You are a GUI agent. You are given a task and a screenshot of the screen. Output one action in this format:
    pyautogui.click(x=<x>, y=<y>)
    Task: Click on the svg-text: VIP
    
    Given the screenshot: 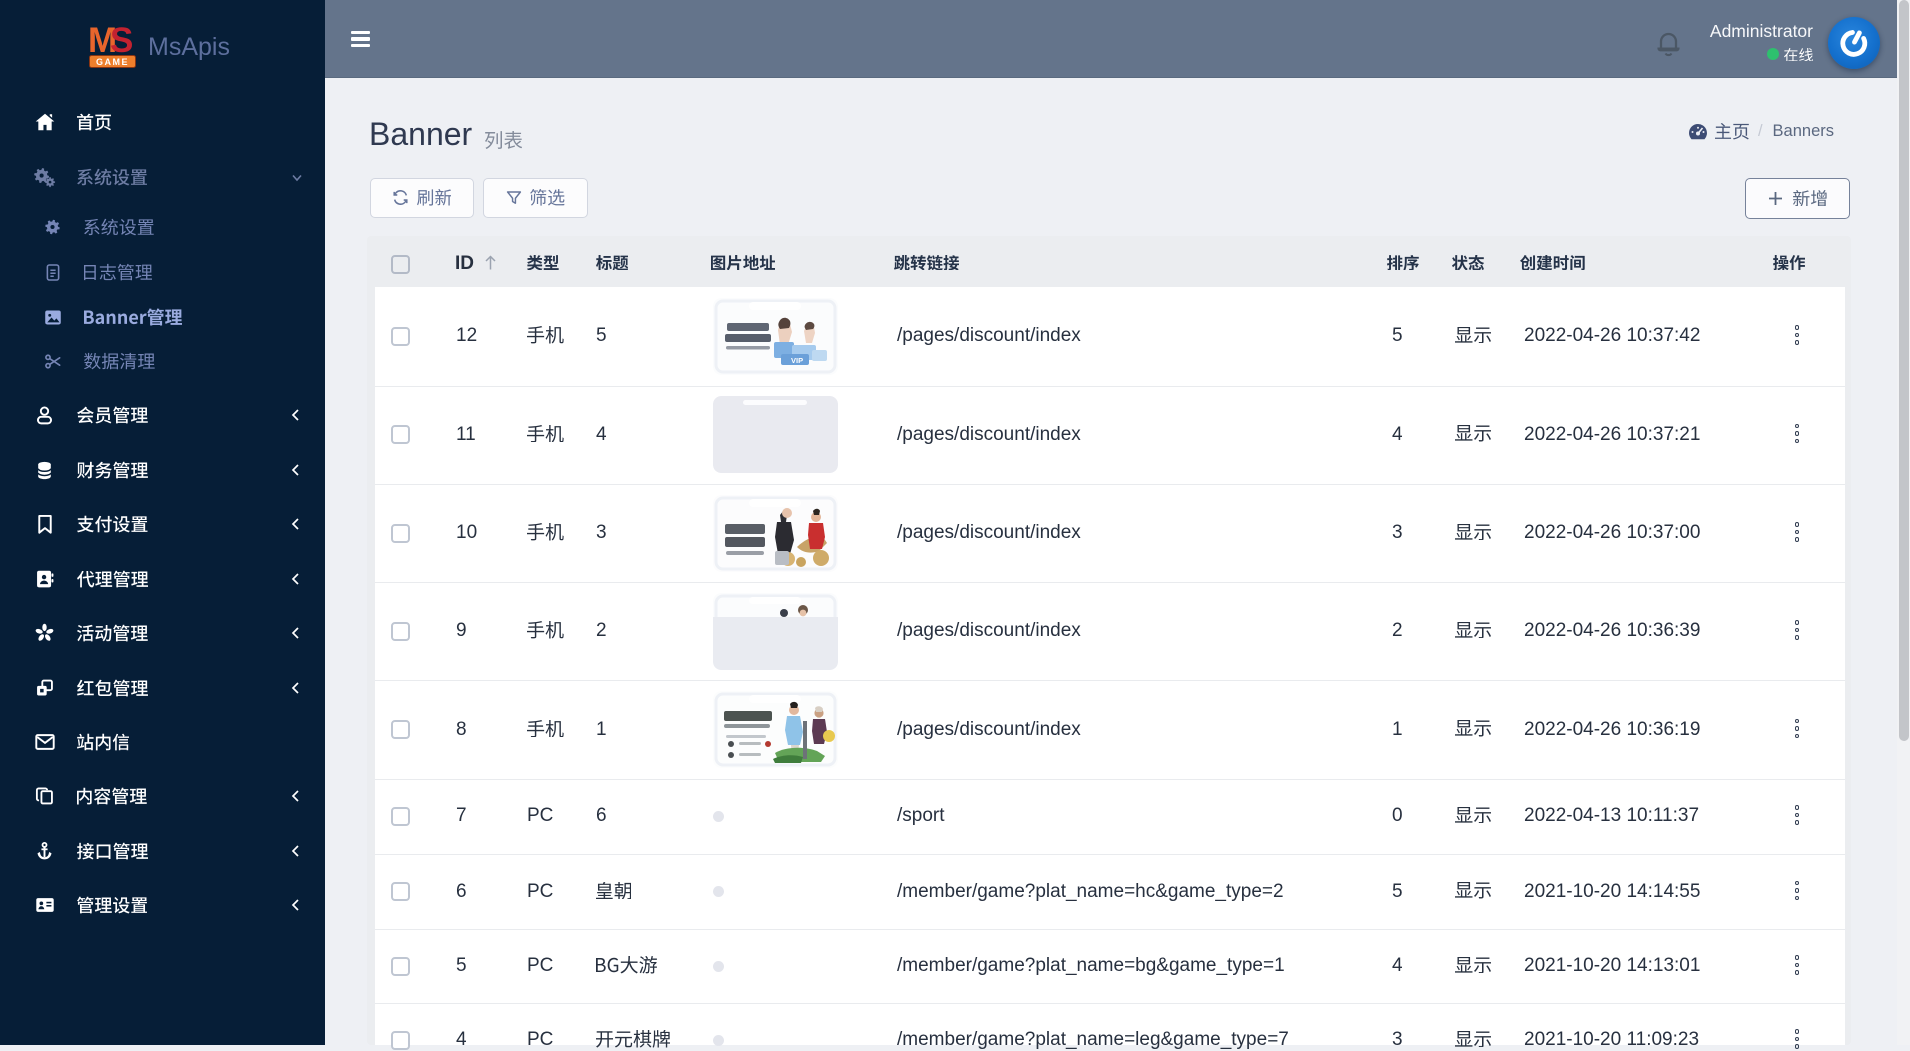 What is the action you would take?
    pyautogui.click(x=797, y=360)
    